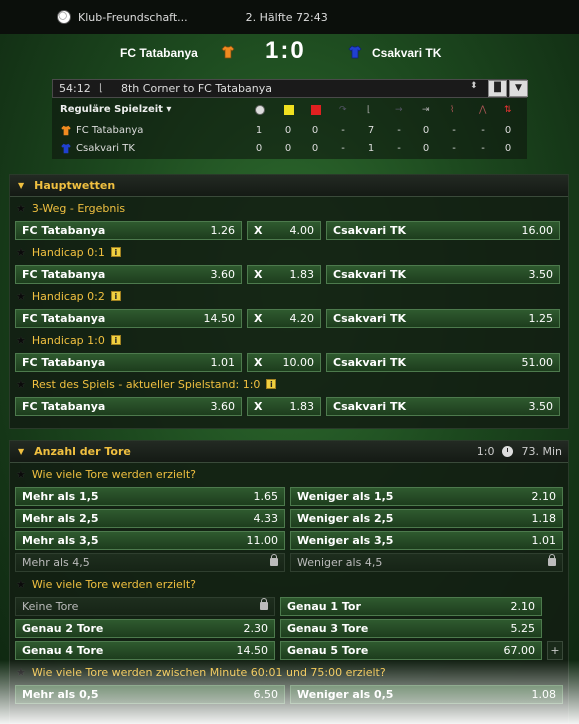 The width and height of the screenshot is (579, 724). Describe the element at coordinates (426, 540) in the screenshot. I see `odd-button: Weniger als 3,5 1.01` at that location.